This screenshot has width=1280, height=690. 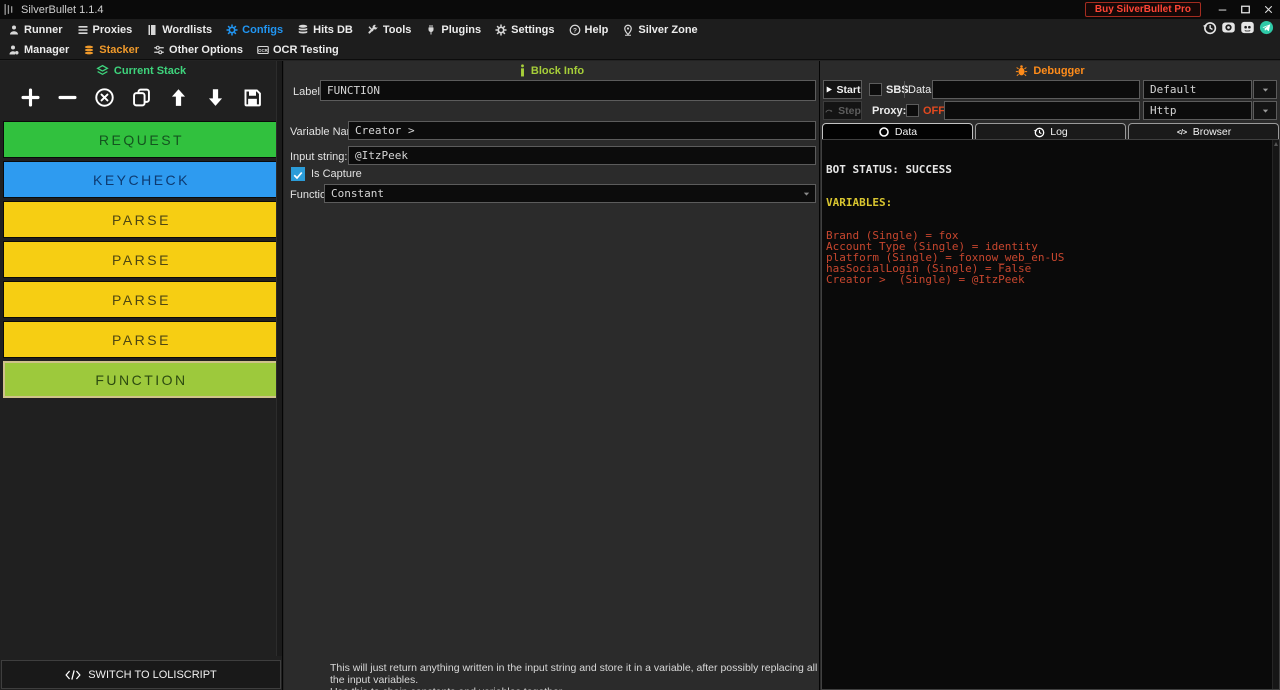 What do you see at coordinates (9, 9) in the screenshot?
I see `app-logo-icon` at bounding box center [9, 9].